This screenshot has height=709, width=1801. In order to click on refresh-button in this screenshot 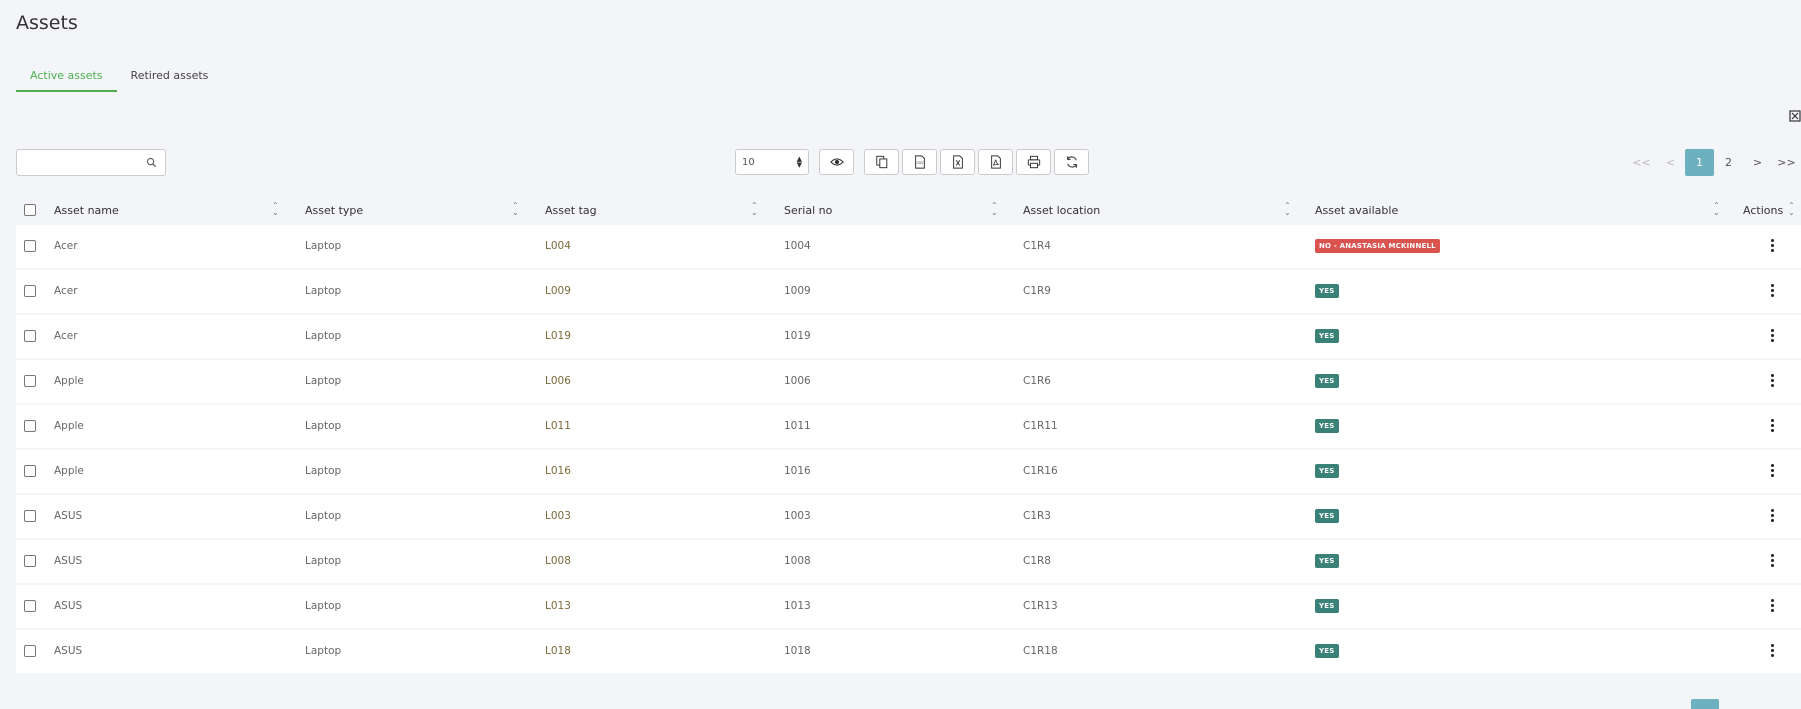, I will do `click(1071, 162)`.